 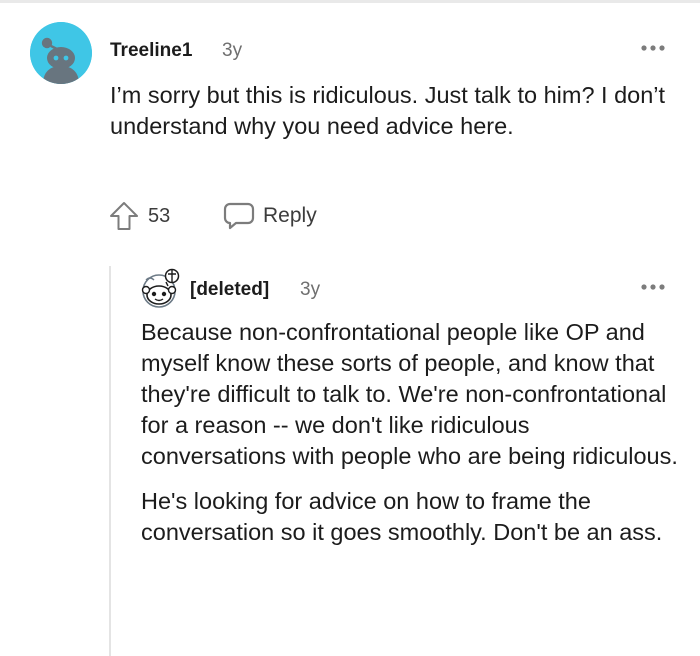 What do you see at coordinates (229, 290) in the screenshot?
I see `reply-author: [deleted]` at bounding box center [229, 290].